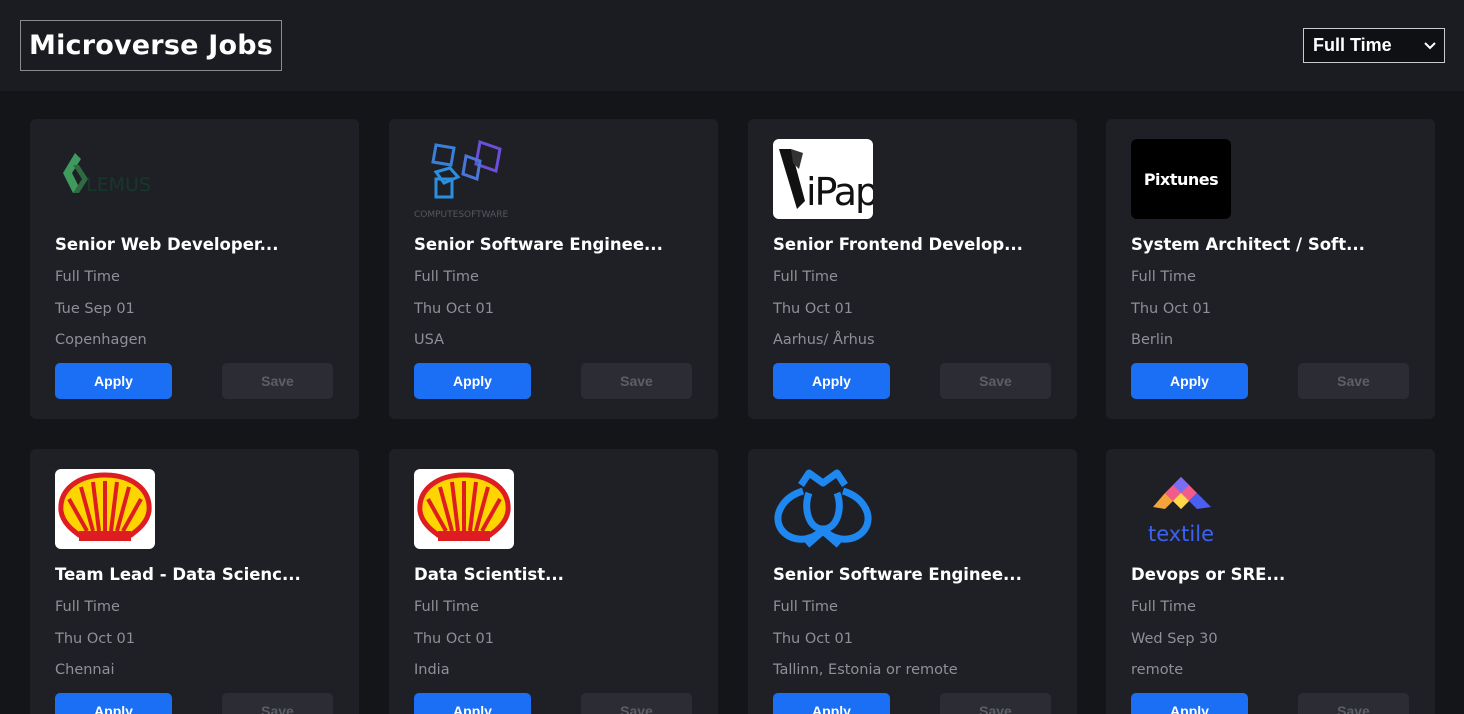  I want to click on job-location: remote, so click(1157, 670).